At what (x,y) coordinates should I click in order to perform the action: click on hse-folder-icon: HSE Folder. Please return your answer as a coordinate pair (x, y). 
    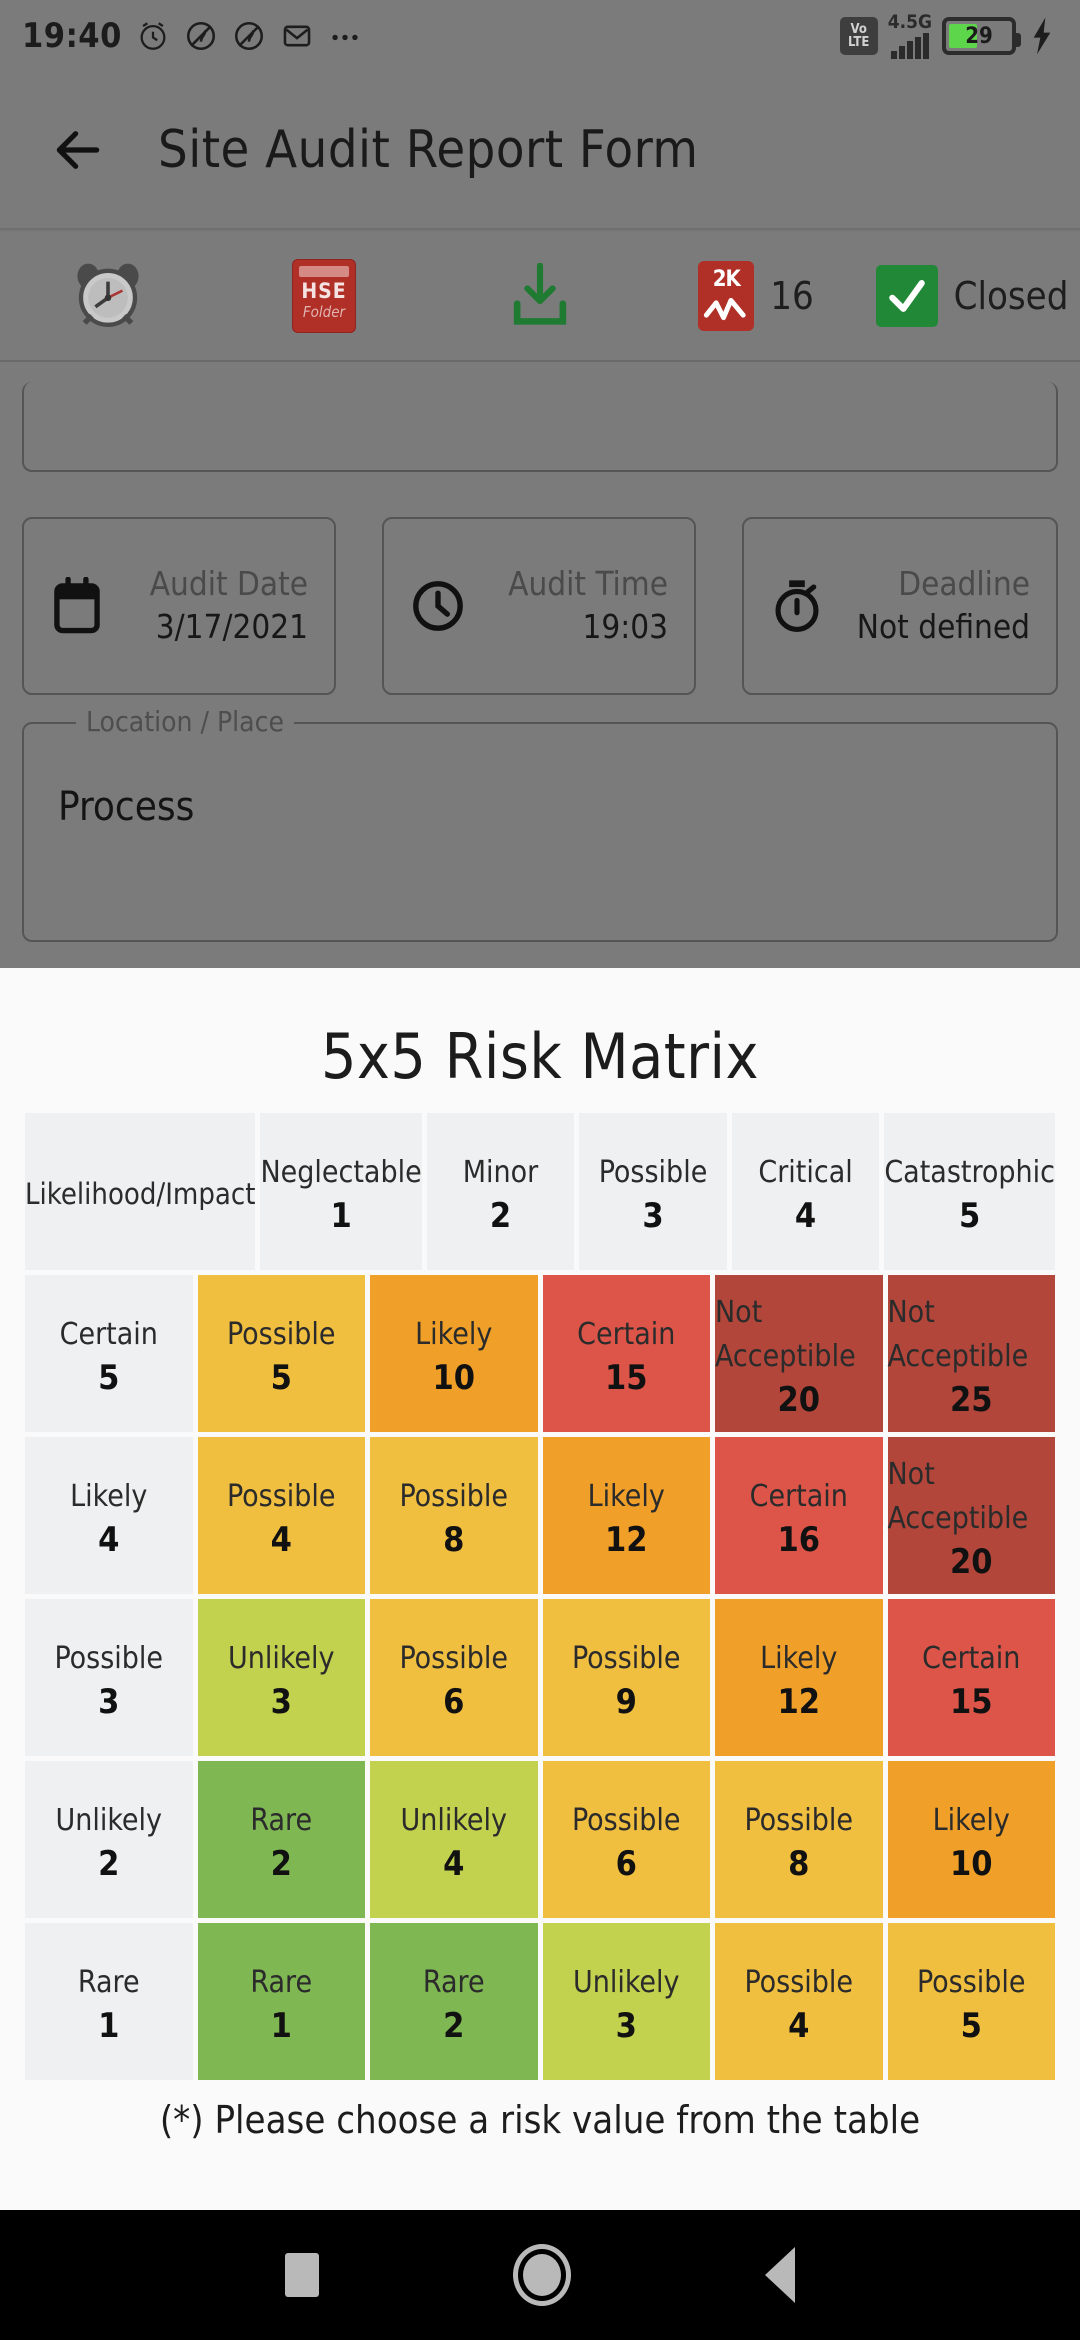
    Looking at the image, I should click on (324, 296).